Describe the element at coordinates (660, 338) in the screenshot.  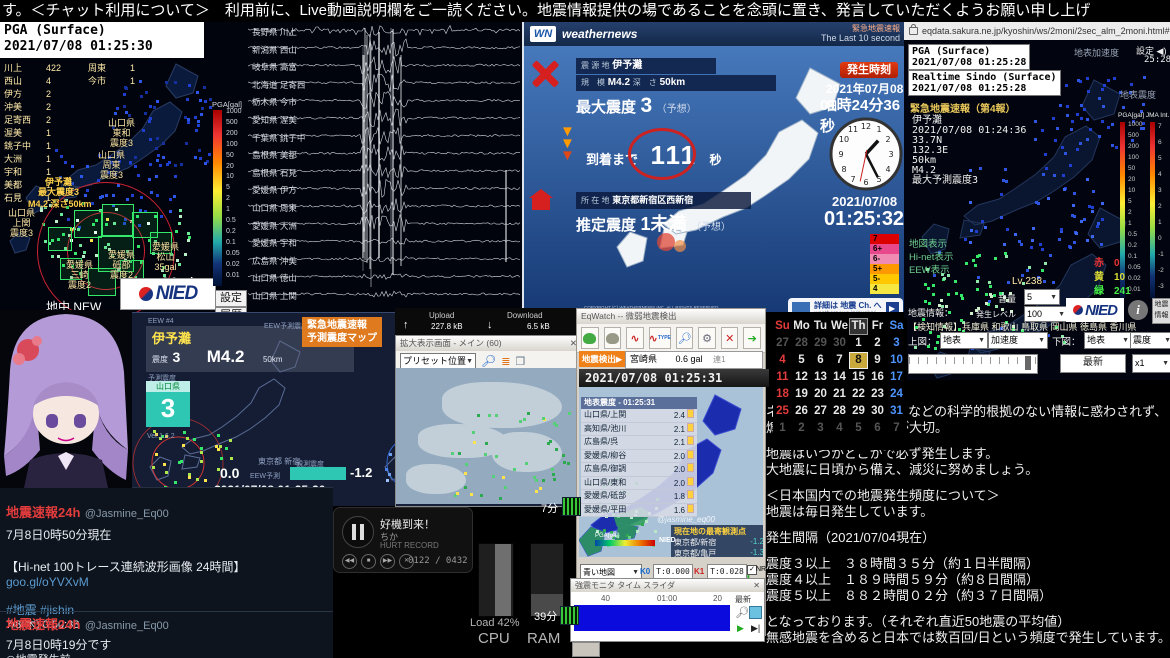
I see `wave-type-icon: ∿ TYPE` at that location.